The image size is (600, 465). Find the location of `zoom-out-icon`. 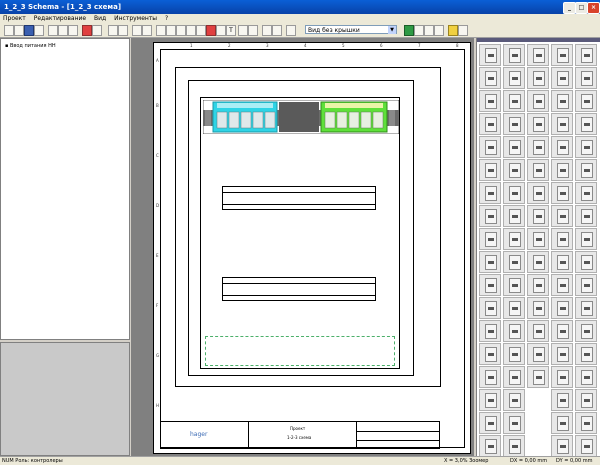

zoom-out-icon is located at coordinates (419, 30).